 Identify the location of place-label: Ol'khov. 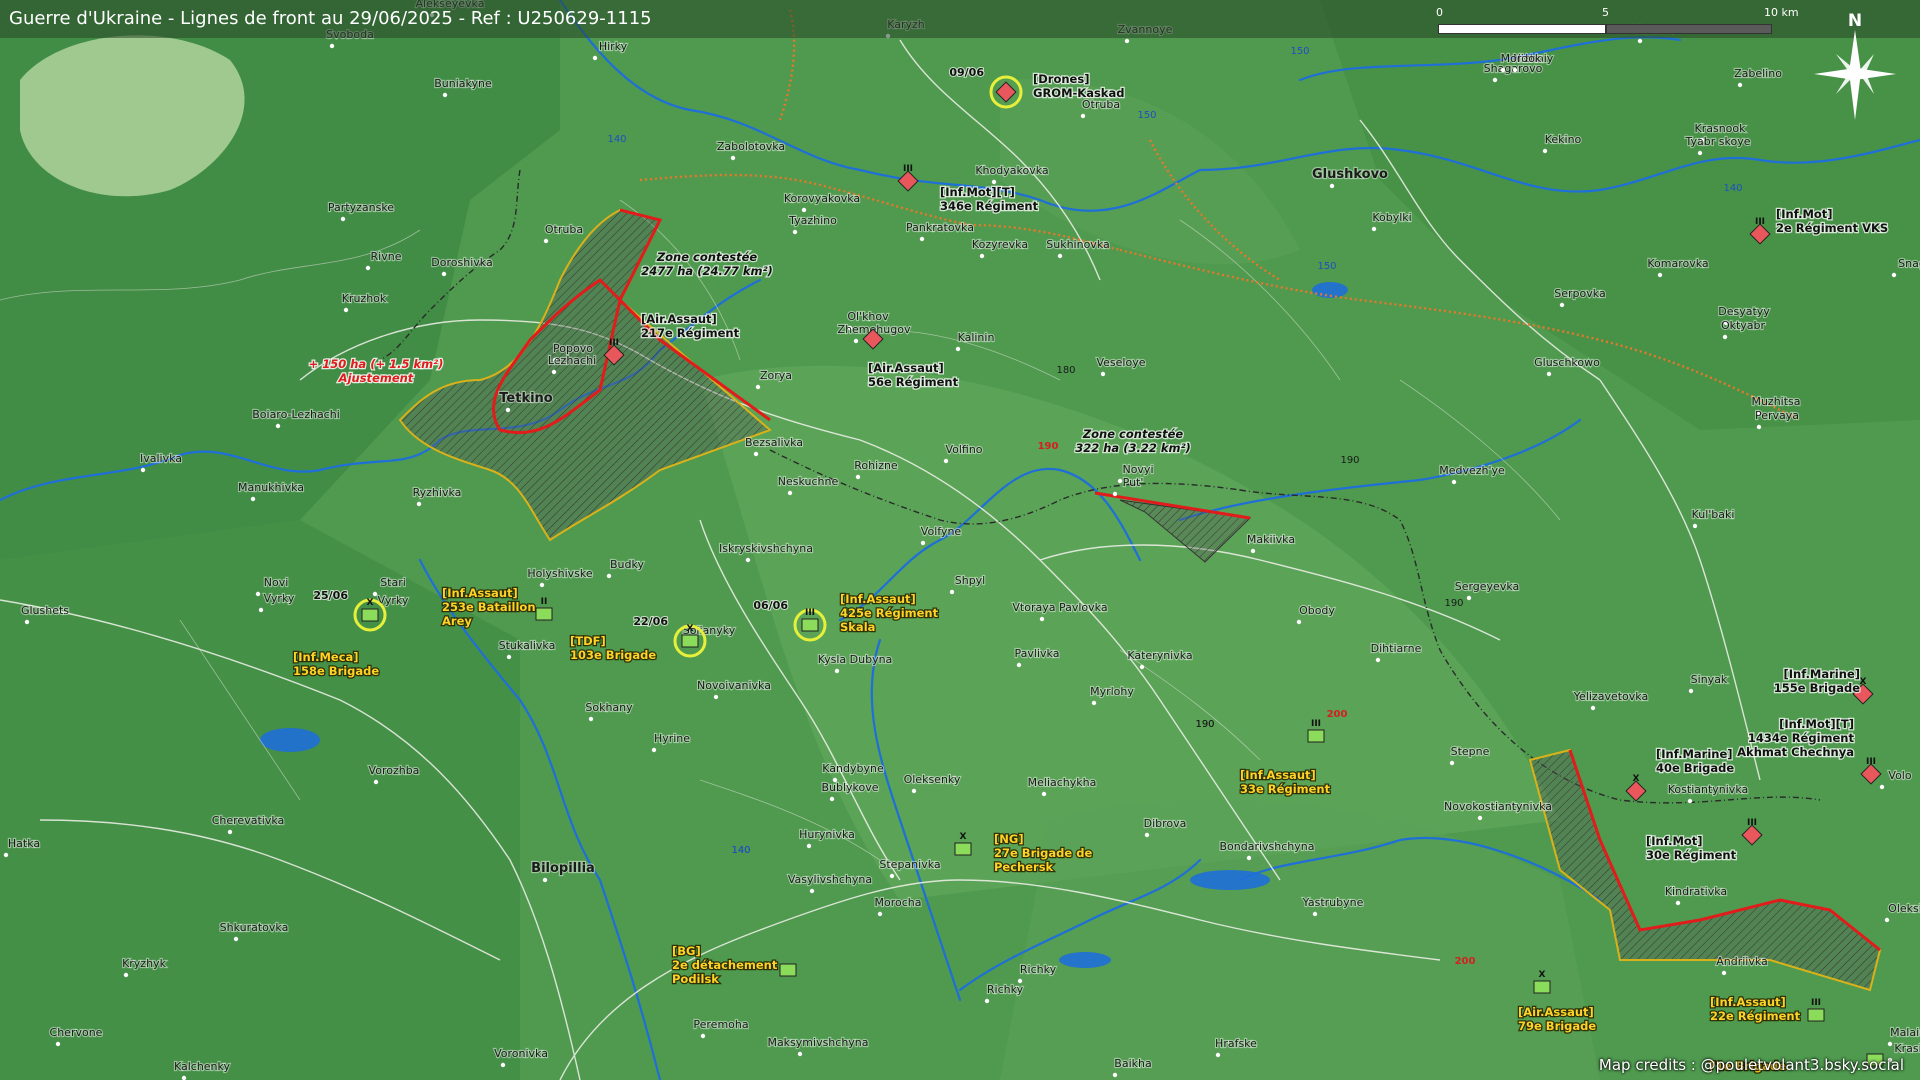
(868, 316).